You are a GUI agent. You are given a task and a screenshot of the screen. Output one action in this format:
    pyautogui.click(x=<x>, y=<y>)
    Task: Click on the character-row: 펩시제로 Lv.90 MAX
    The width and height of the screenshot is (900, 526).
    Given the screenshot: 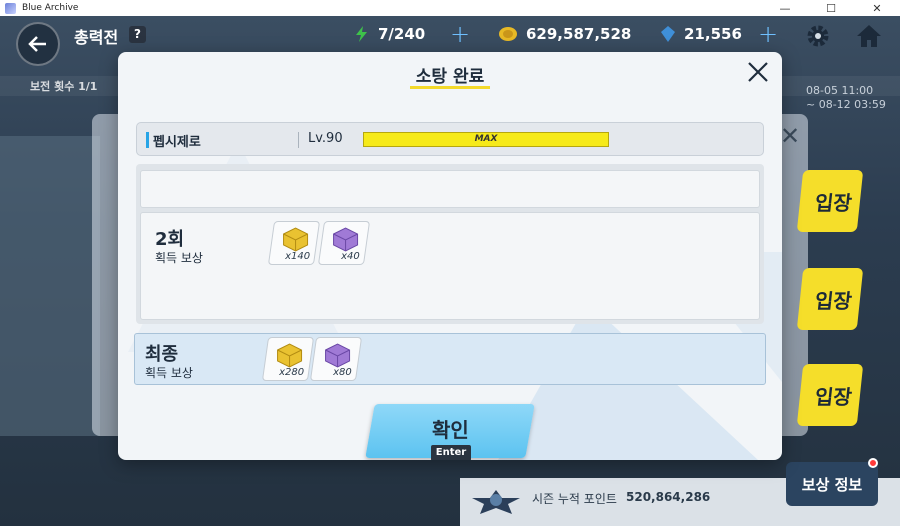 What is the action you would take?
    pyautogui.click(x=450, y=139)
    